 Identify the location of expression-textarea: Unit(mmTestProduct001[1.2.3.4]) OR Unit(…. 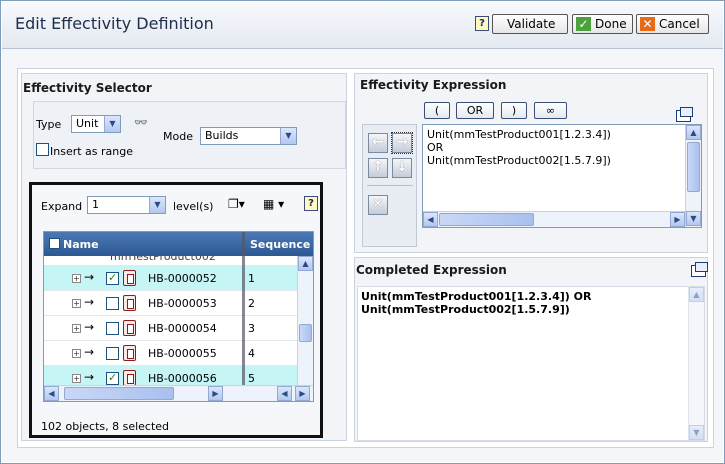
(562, 176).